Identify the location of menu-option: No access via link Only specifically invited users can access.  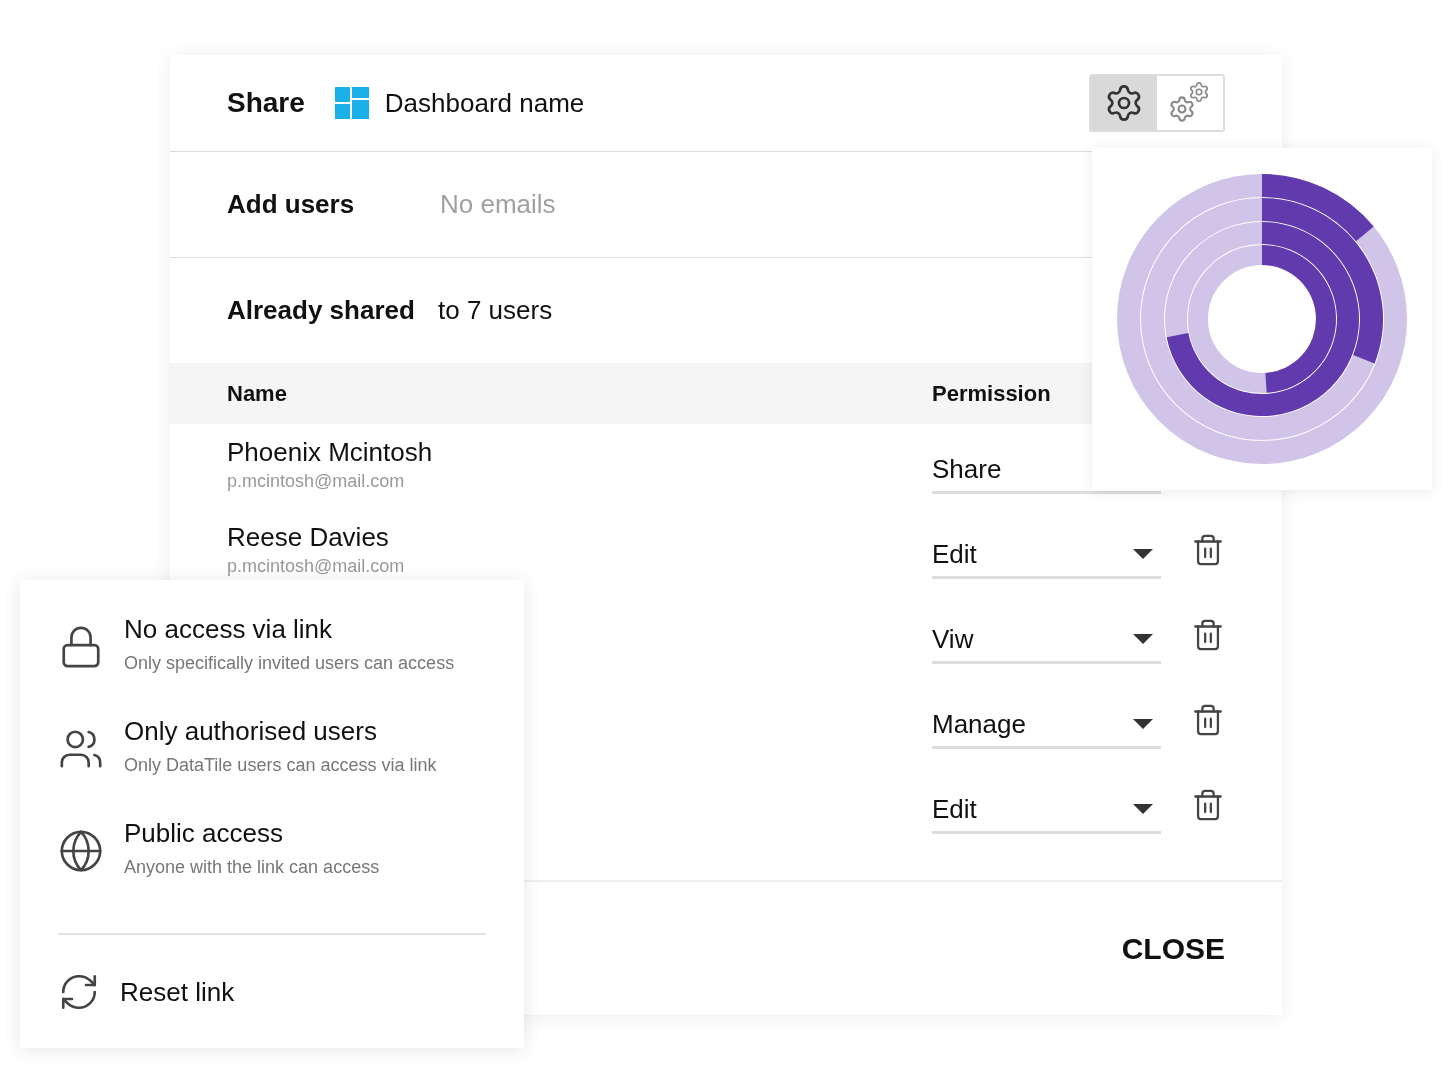
(272, 665).